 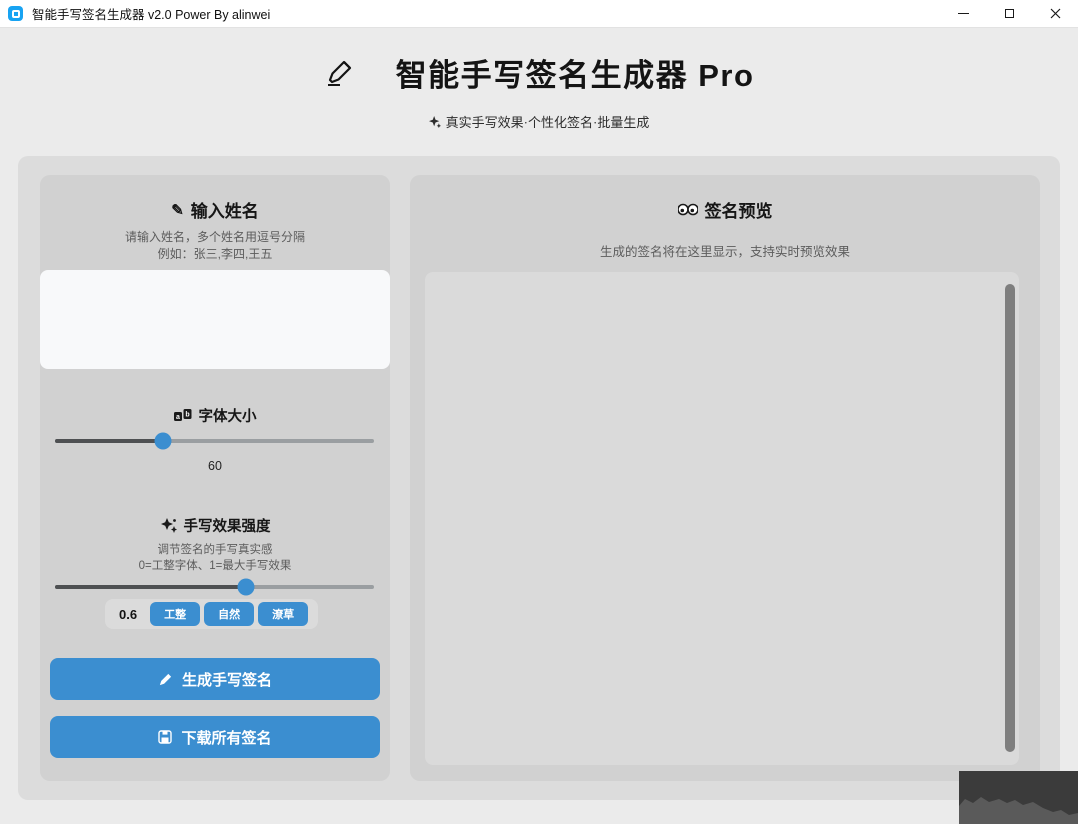 What do you see at coordinates (575, 75) in the screenshot?
I see `page-title: 智能手写签名生成器 Pro` at bounding box center [575, 75].